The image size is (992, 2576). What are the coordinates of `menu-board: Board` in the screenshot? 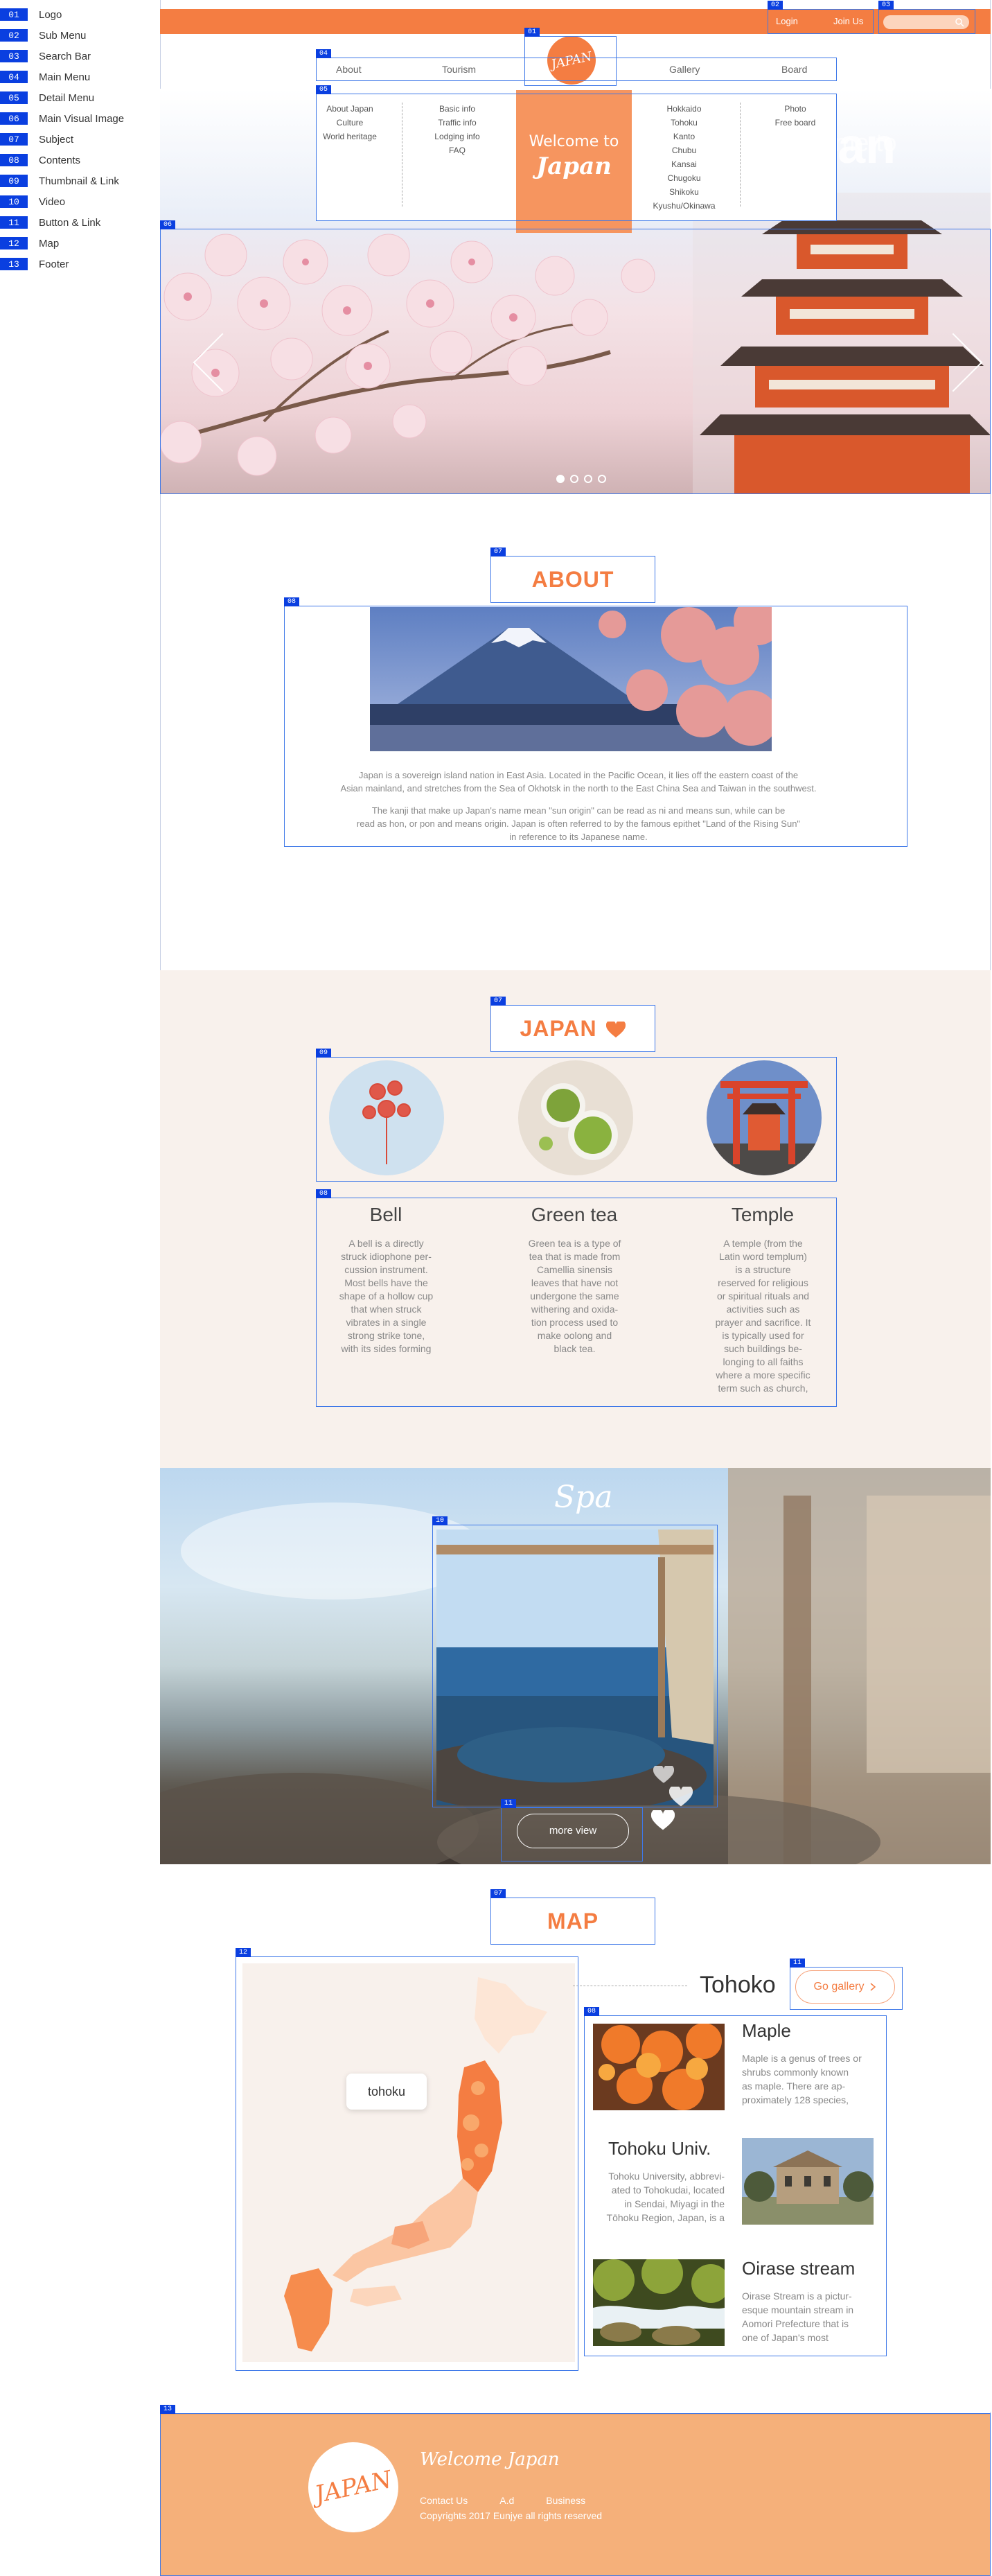 It's located at (794, 69).